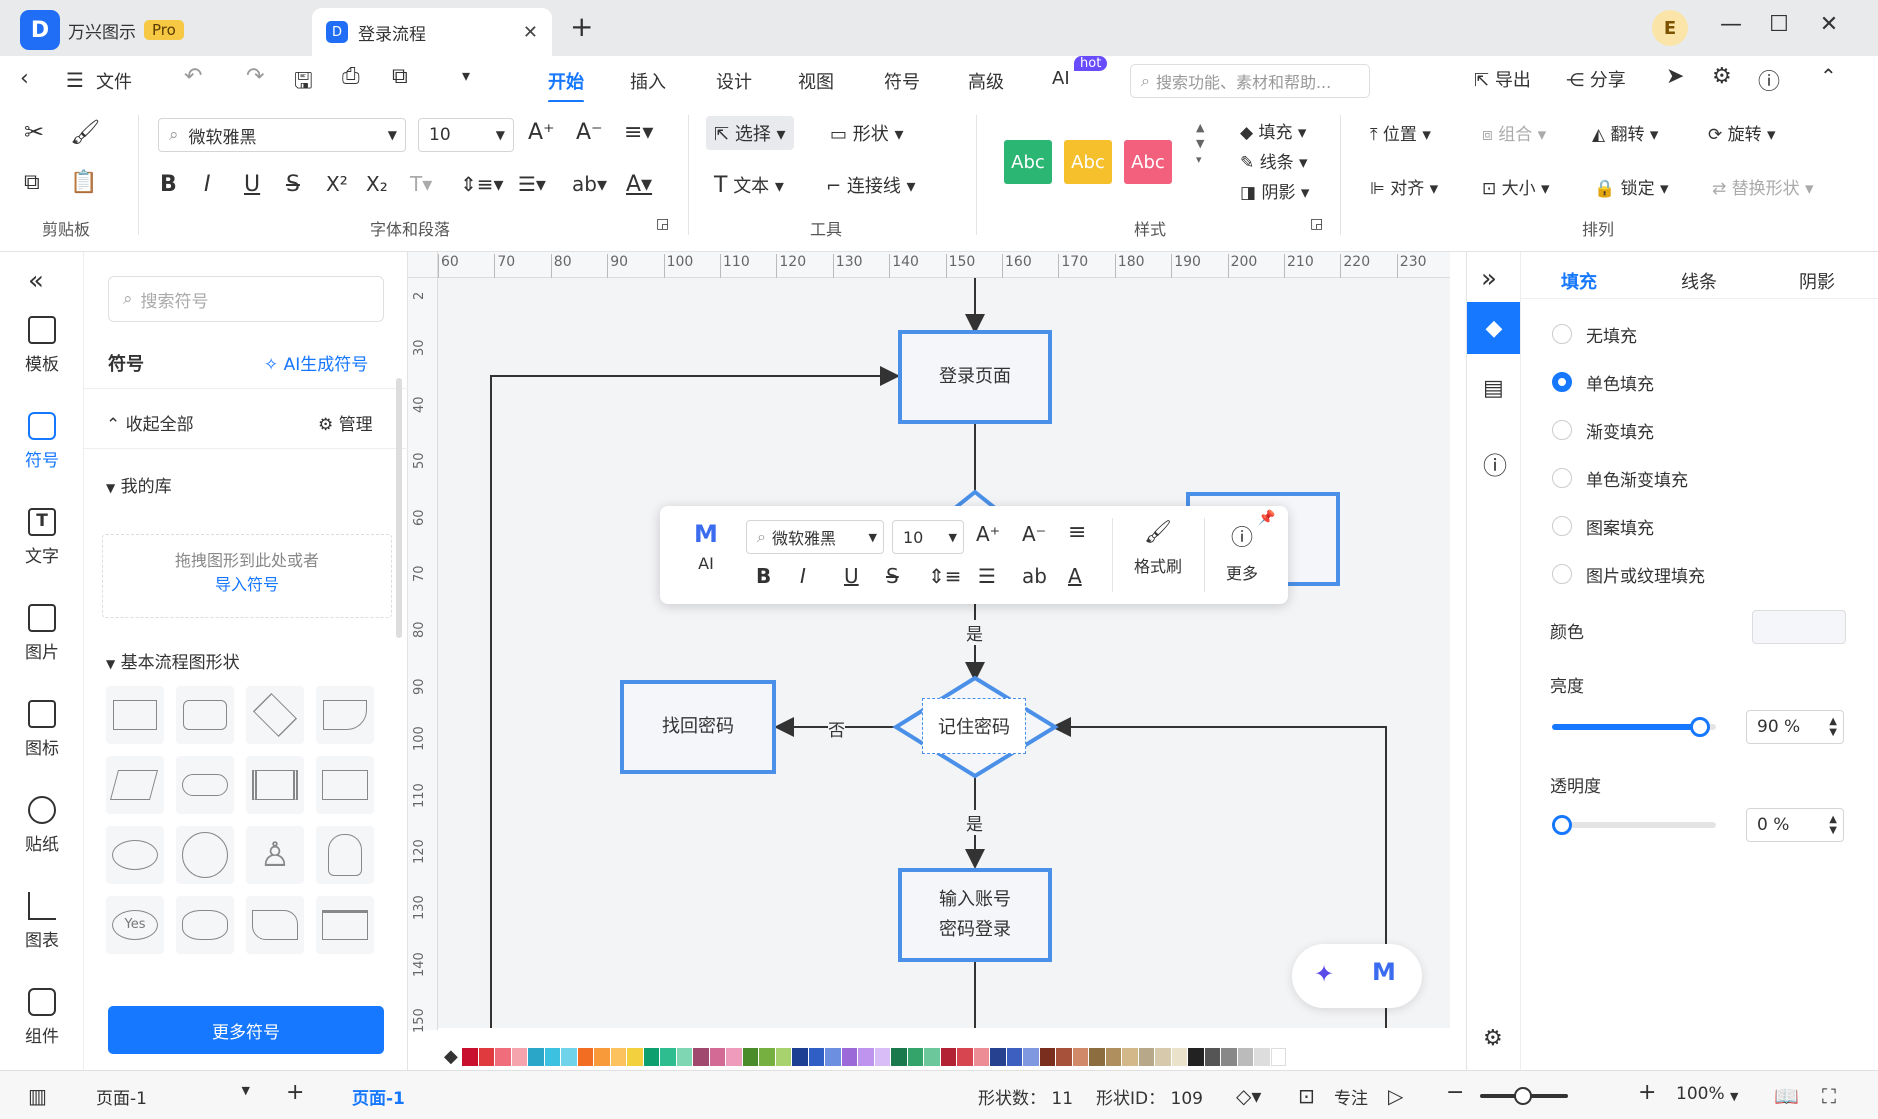  What do you see at coordinates (1061, 78) in the screenshot?
I see `tab-ai: AI` at bounding box center [1061, 78].